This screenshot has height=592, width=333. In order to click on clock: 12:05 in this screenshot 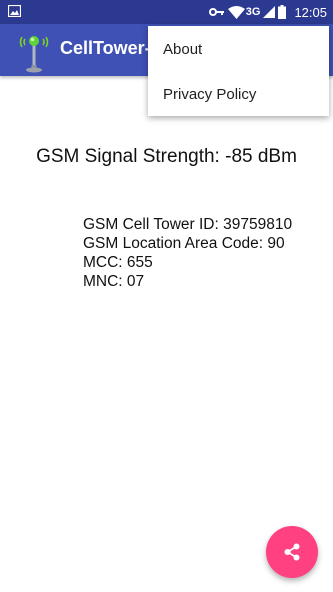, I will do `click(310, 12)`.